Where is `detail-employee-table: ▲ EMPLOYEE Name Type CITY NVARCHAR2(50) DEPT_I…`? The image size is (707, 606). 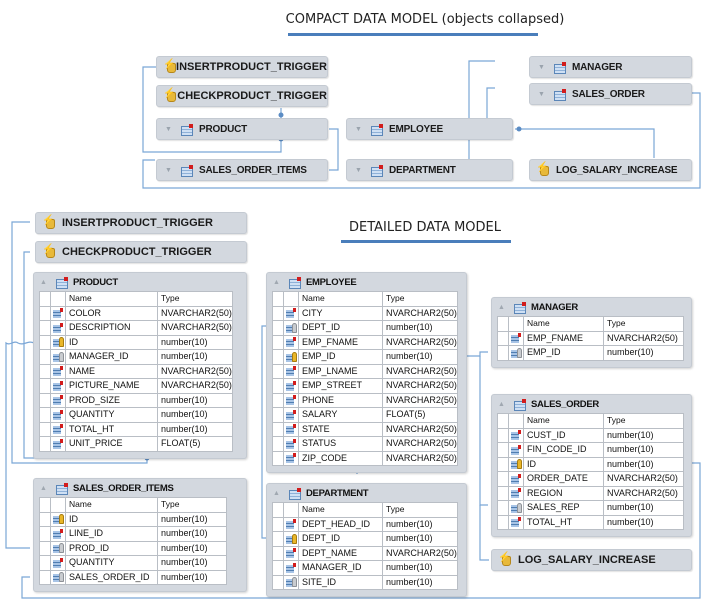
detail-employee-table: ▲ EMPLOYEE Name Type CITY NVARCHAR2(50) DEPT_I… is located at coordinates (366, 372).